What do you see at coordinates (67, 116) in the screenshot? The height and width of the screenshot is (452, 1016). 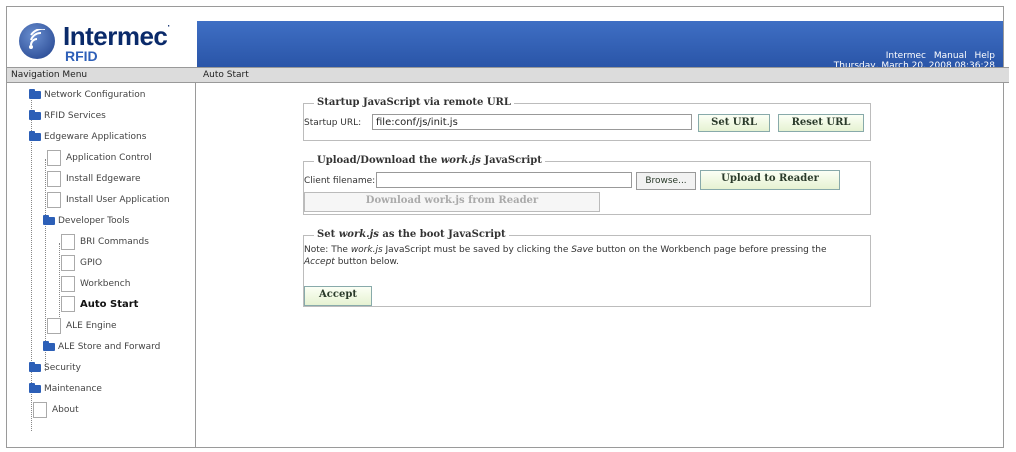 I see `sidebar-item-rfid-services: RFID Services` at bounding box center [67, 116].